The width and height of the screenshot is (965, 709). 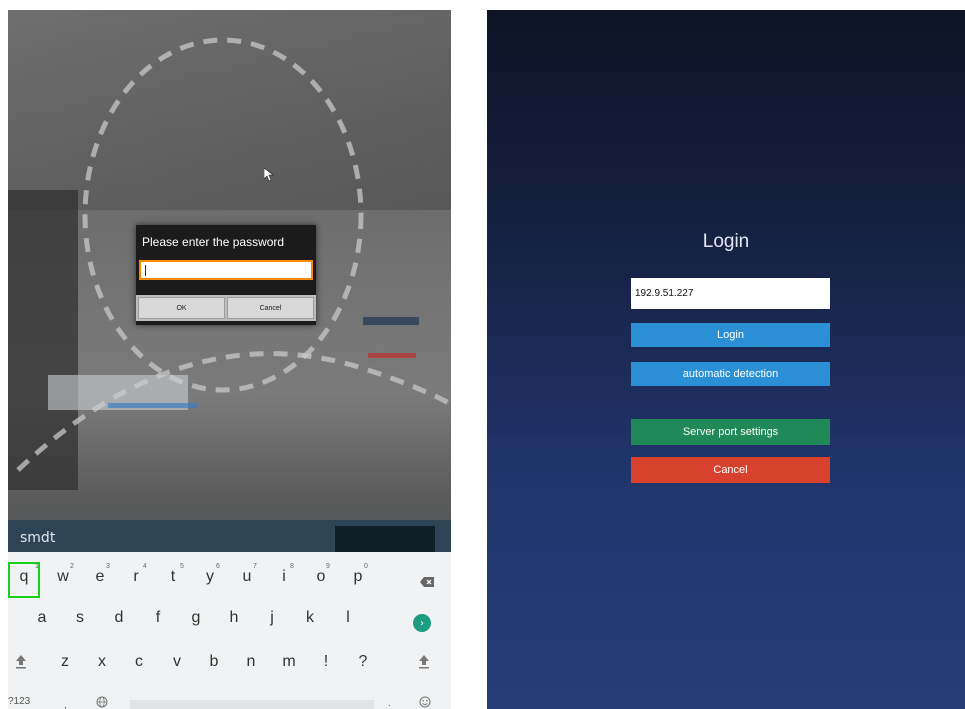 I want to click on key-t: t, so click(x=173, y=577).